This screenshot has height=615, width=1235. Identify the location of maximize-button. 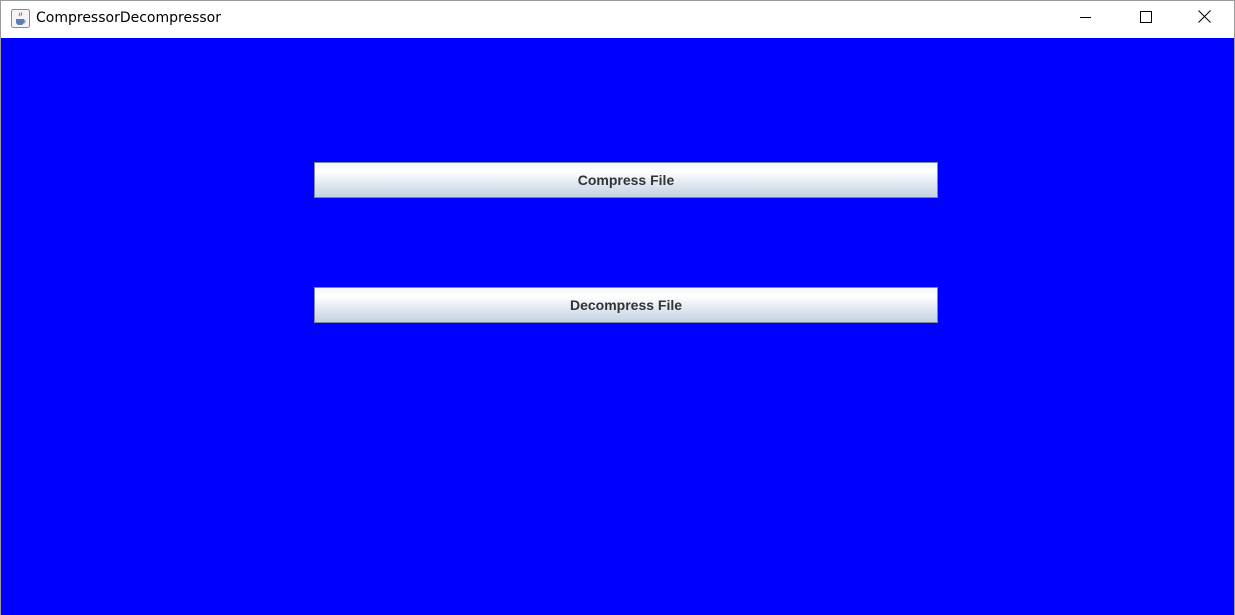
(1146, 19).